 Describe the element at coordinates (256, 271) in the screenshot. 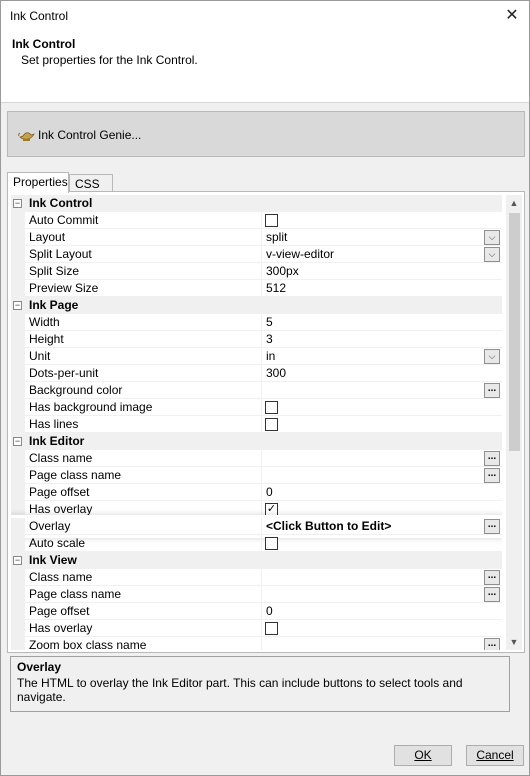

I see `property-row: Split Size 300px` at that location.